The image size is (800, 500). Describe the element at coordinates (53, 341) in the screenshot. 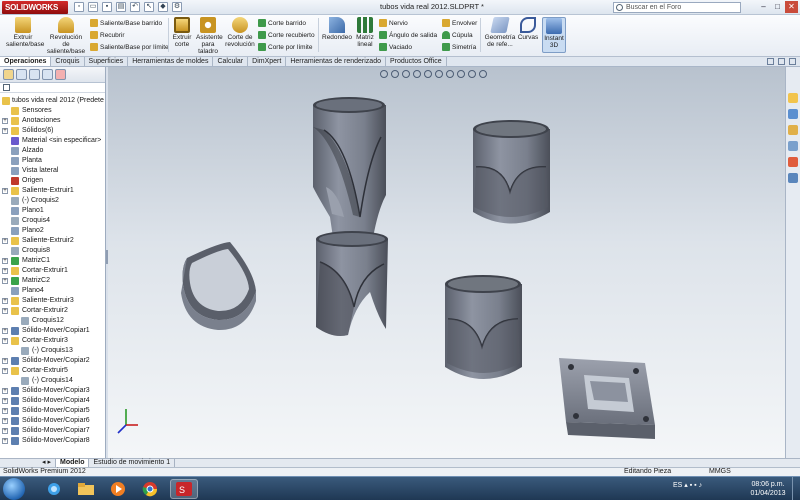

I see `feature-tree-item: + Cortar-Extruir3` at that location.